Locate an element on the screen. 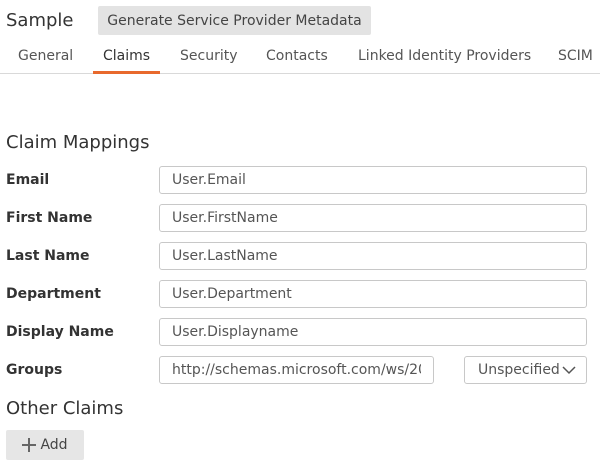 Image resolution: width=600 pixels, height=465 pixels. tab-general: General is located at coordinates (45, 56).